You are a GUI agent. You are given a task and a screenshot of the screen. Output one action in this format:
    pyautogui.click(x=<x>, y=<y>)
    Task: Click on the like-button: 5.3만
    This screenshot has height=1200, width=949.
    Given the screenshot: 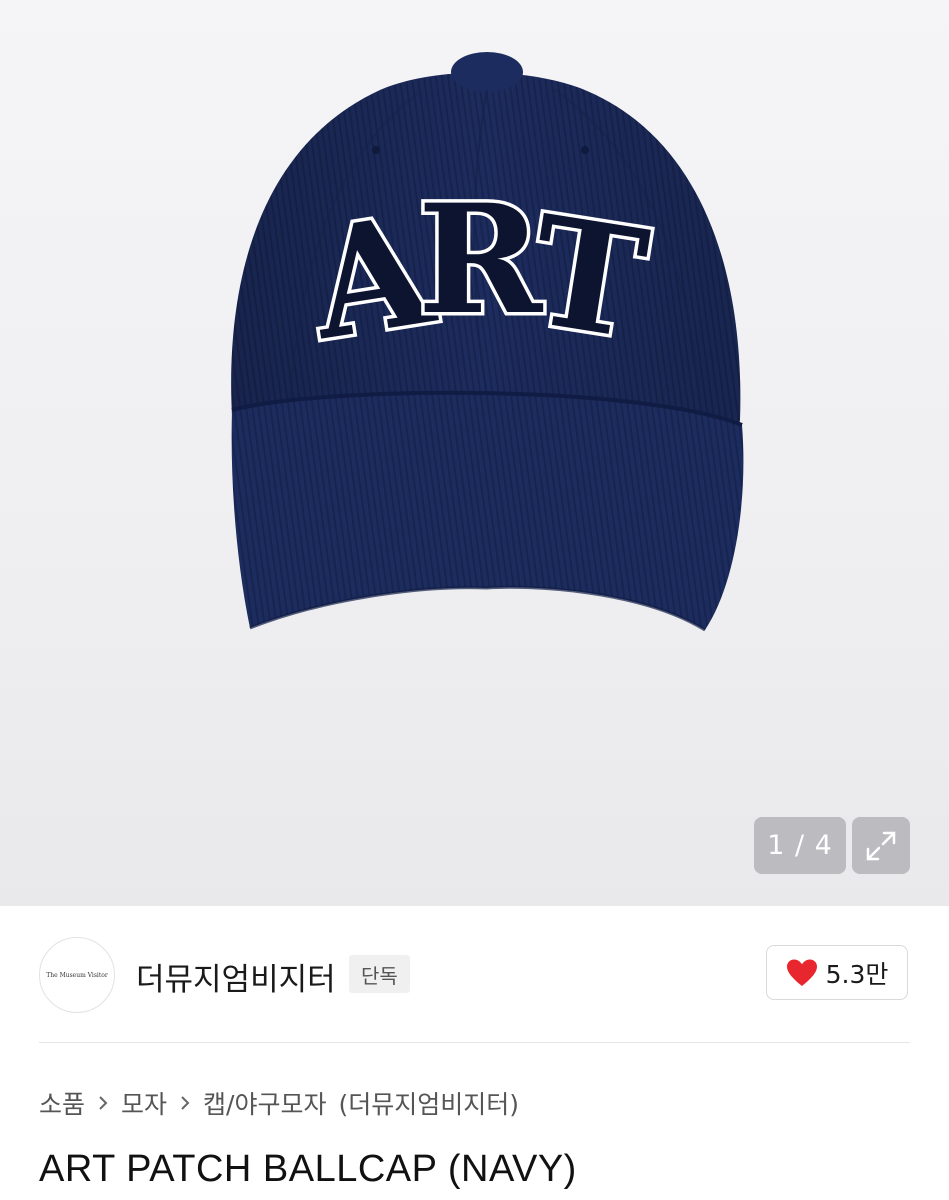 What is the action you would take?
    pyautogui.click(x=837, y=972)
    